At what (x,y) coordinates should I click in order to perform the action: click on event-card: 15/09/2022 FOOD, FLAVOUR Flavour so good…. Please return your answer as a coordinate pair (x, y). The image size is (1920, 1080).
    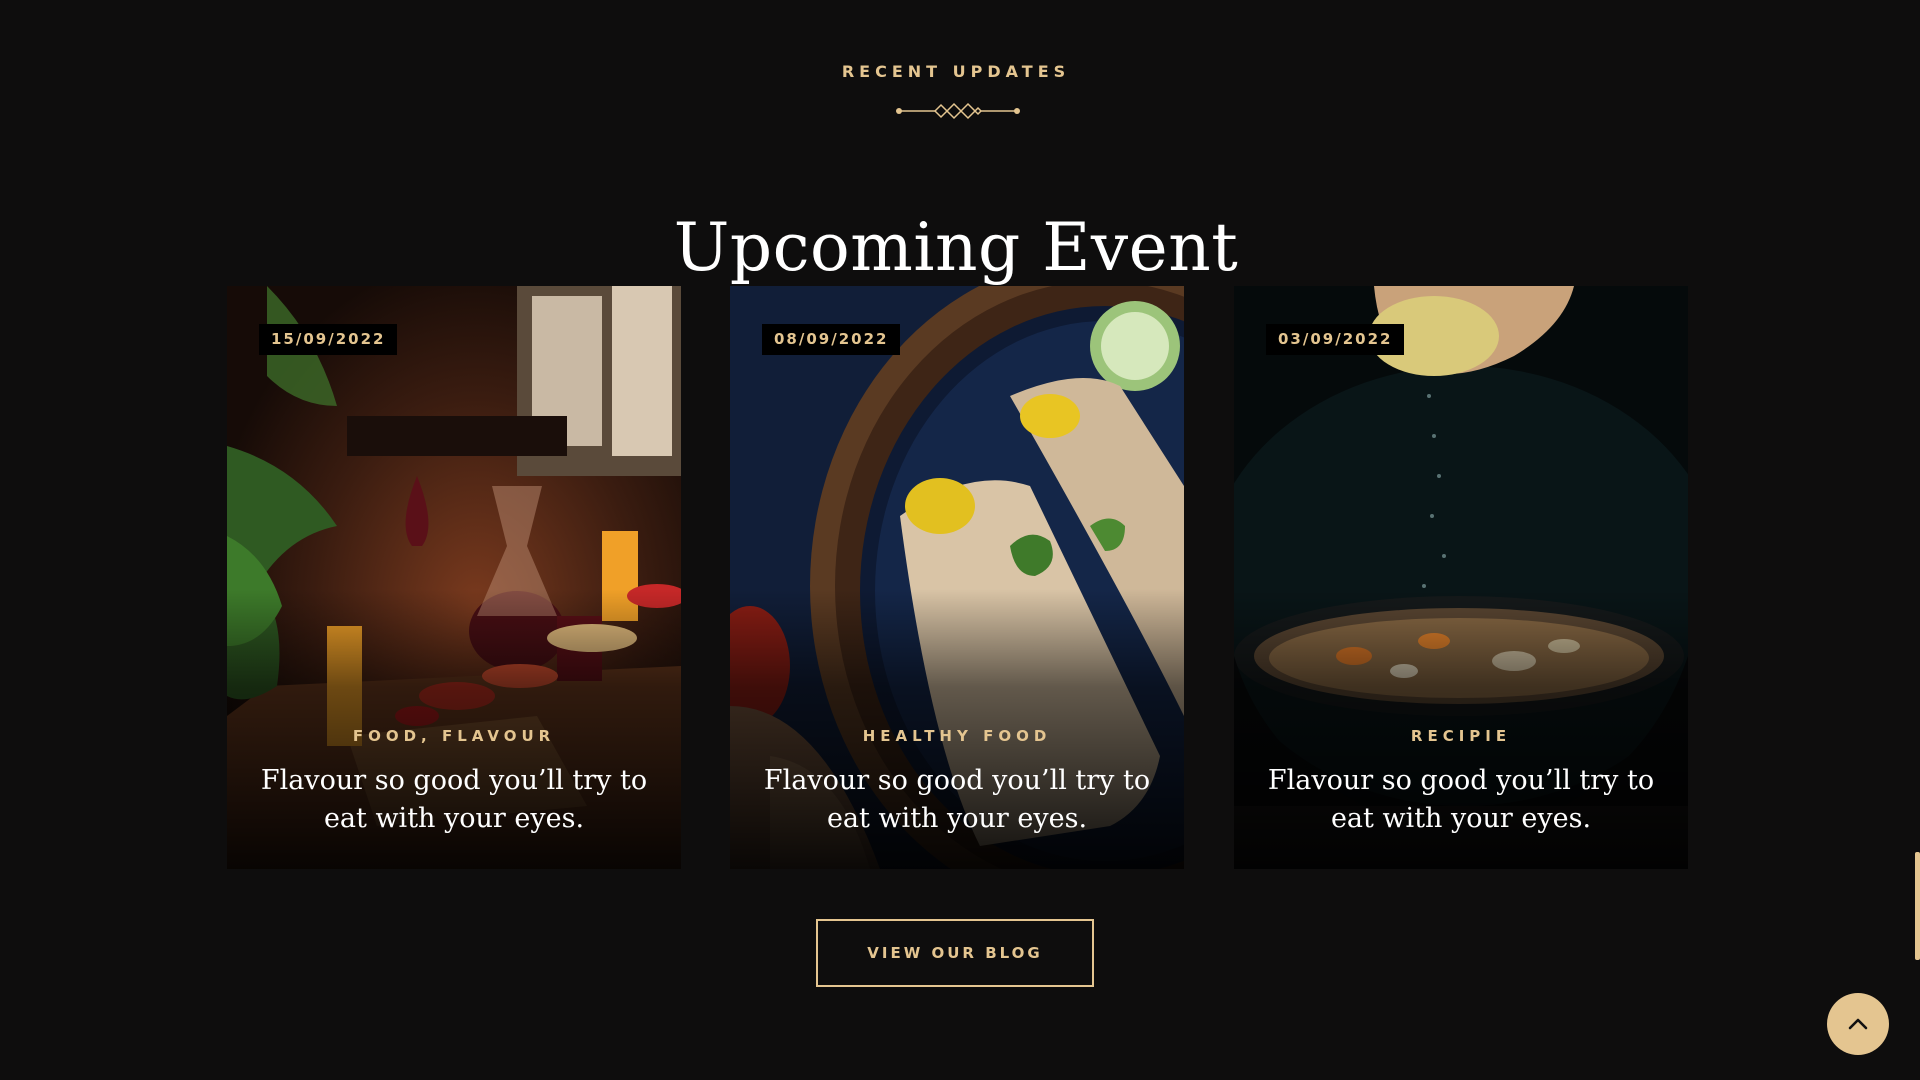
    Looking at the image, I should click on (454, 577).